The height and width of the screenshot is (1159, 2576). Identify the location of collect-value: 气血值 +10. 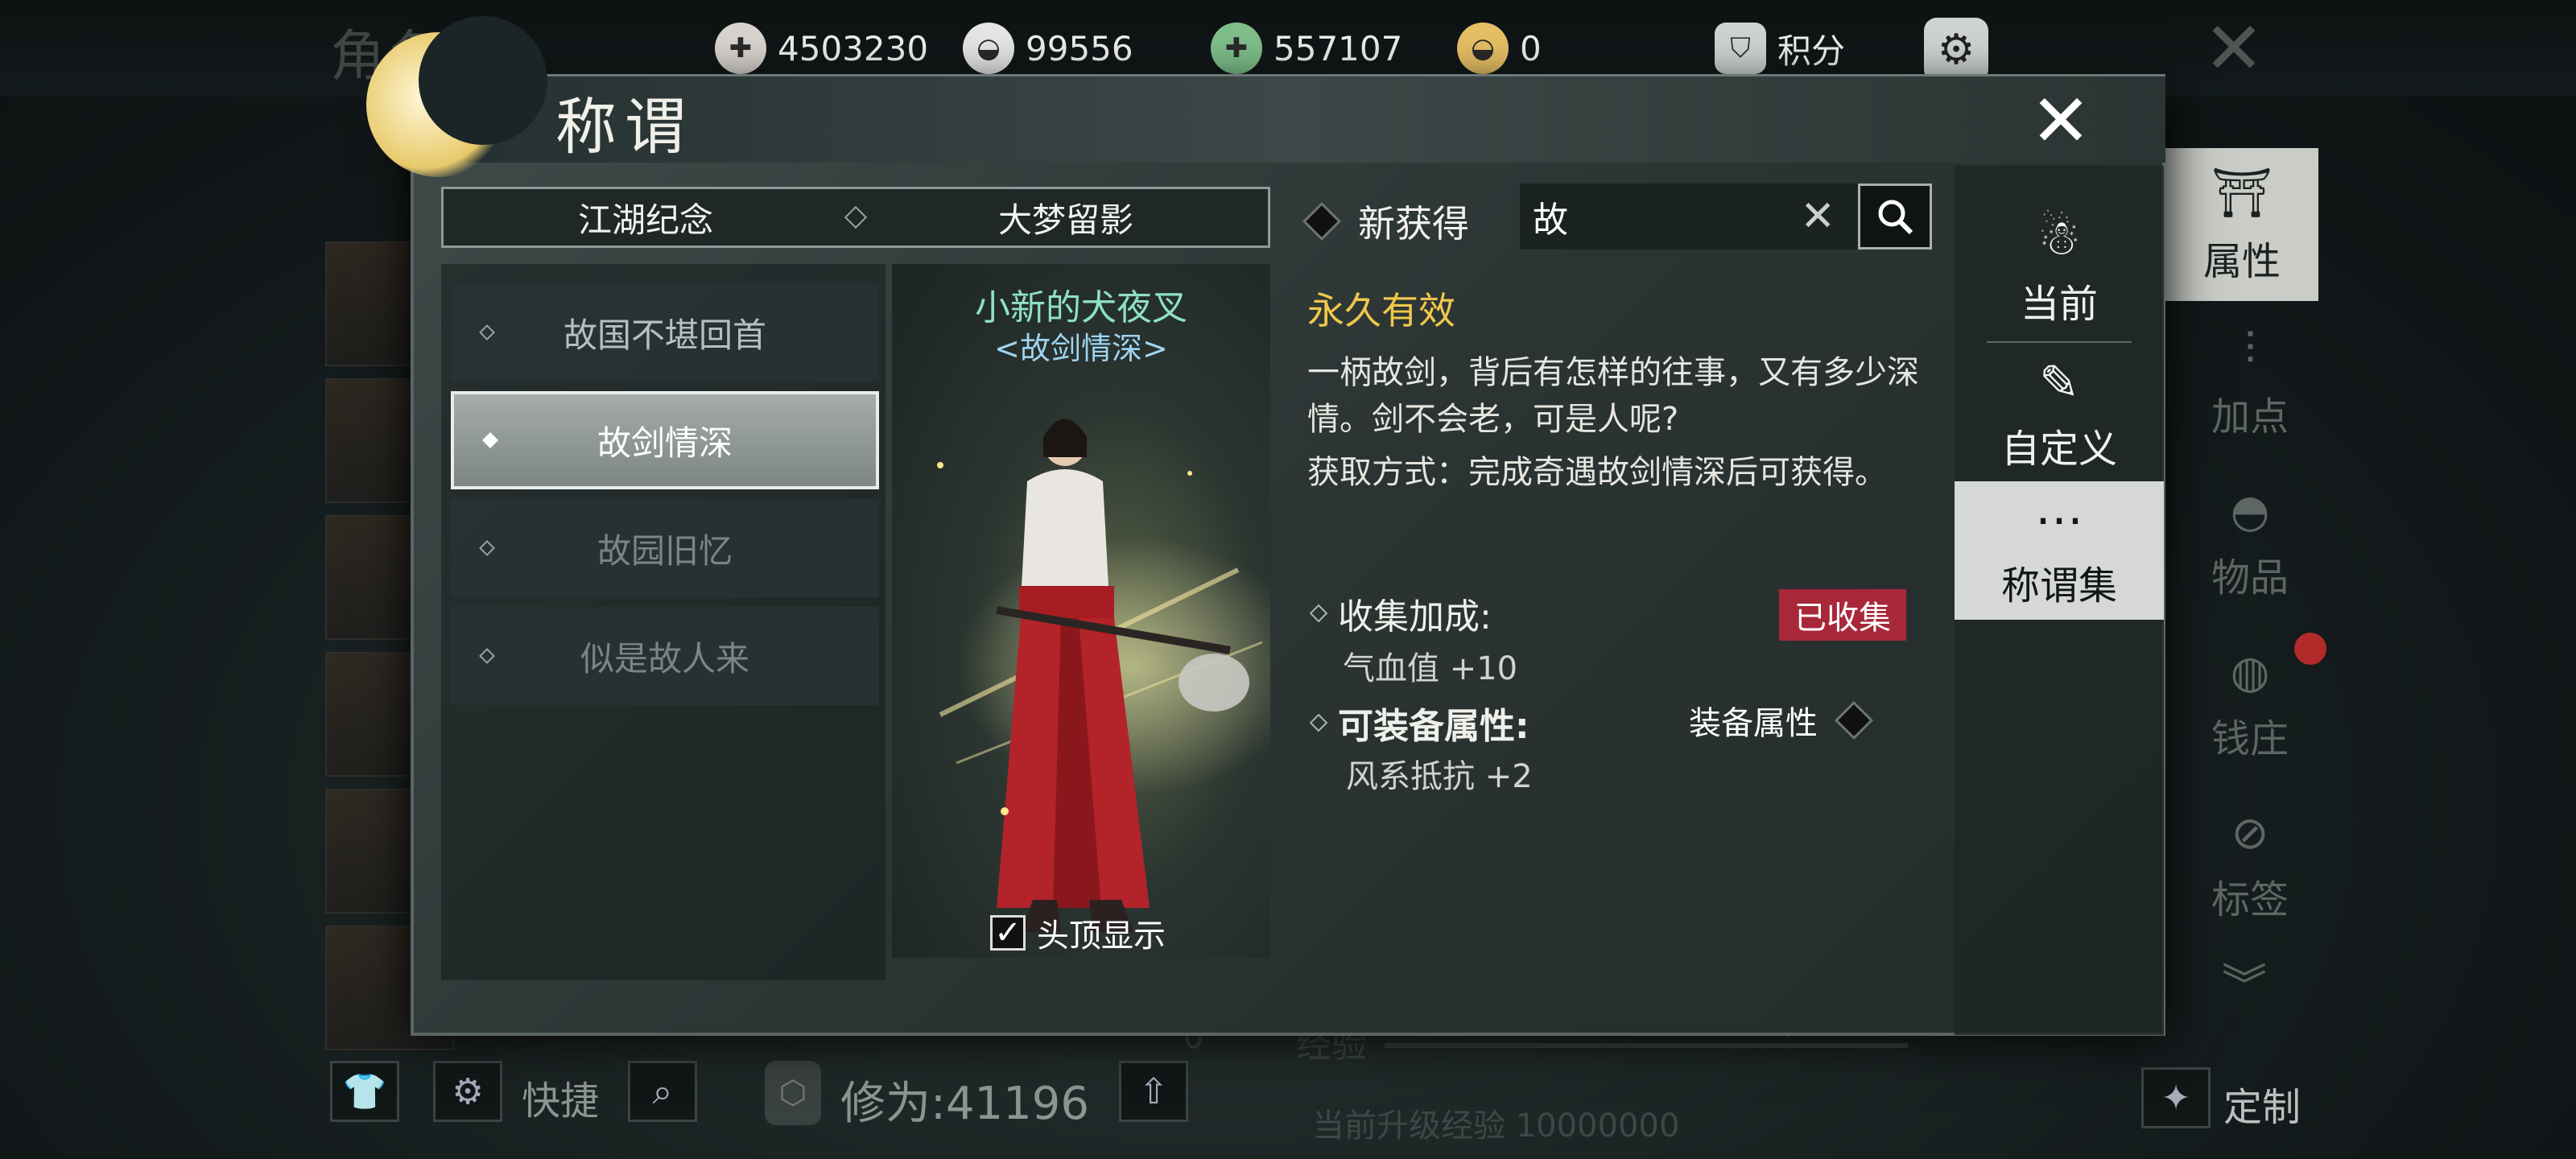
(1430, 668).